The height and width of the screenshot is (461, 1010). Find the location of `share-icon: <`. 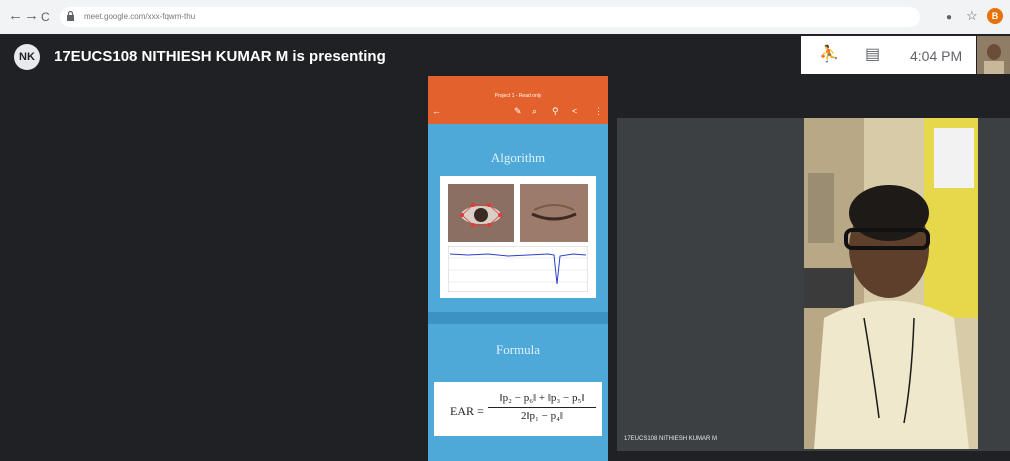

share-icon: < is located at coordinates (574, 111).